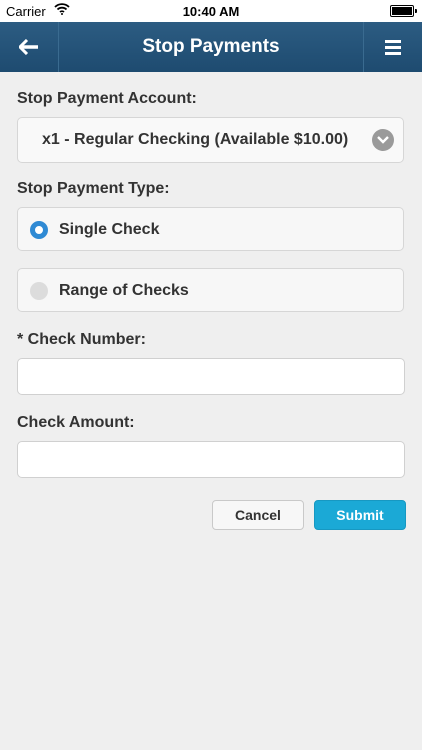 This screenshot has height=750, width=422. I want to click on radio-selected-icon, so click(39, 230).